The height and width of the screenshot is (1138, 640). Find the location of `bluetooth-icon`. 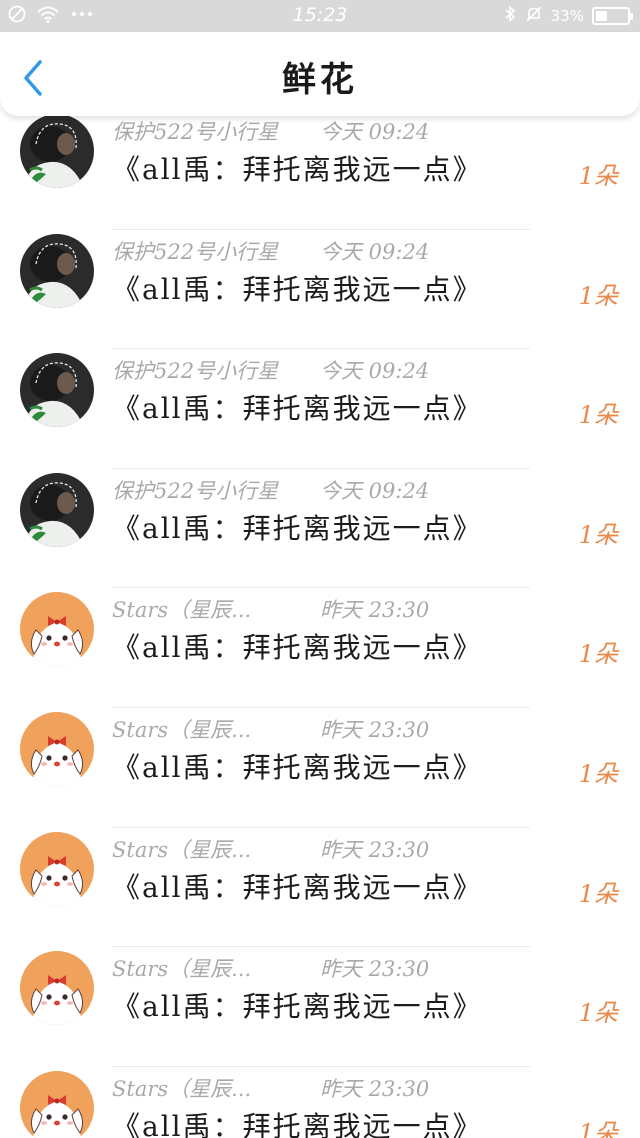

bluetooth-icon is located at coordinates (510, 16).